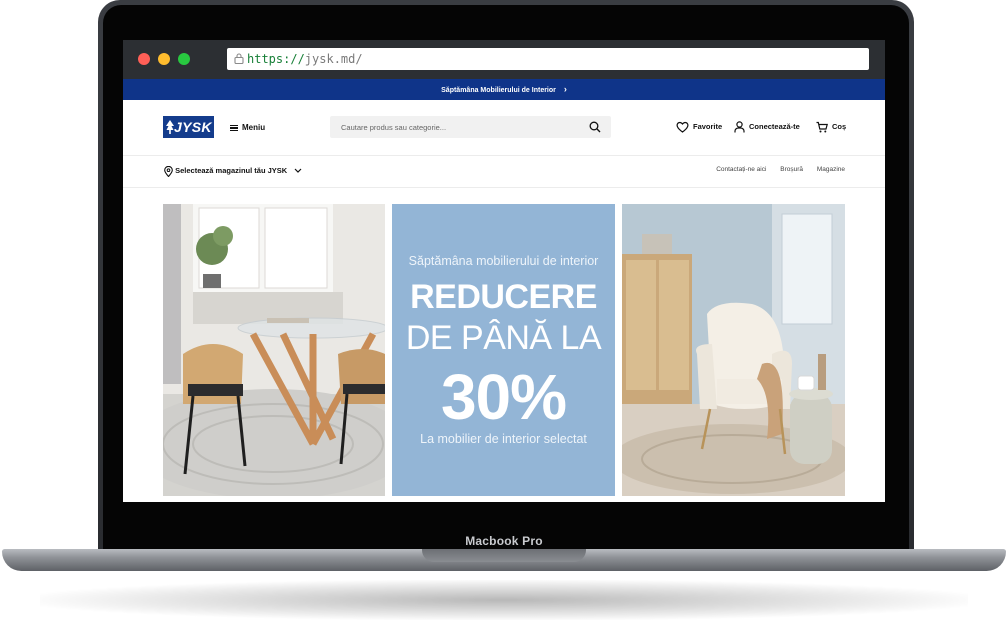  Describe the element at coordinates (234, 127) in the screenshot. I see `hamburger-icon` at that location.